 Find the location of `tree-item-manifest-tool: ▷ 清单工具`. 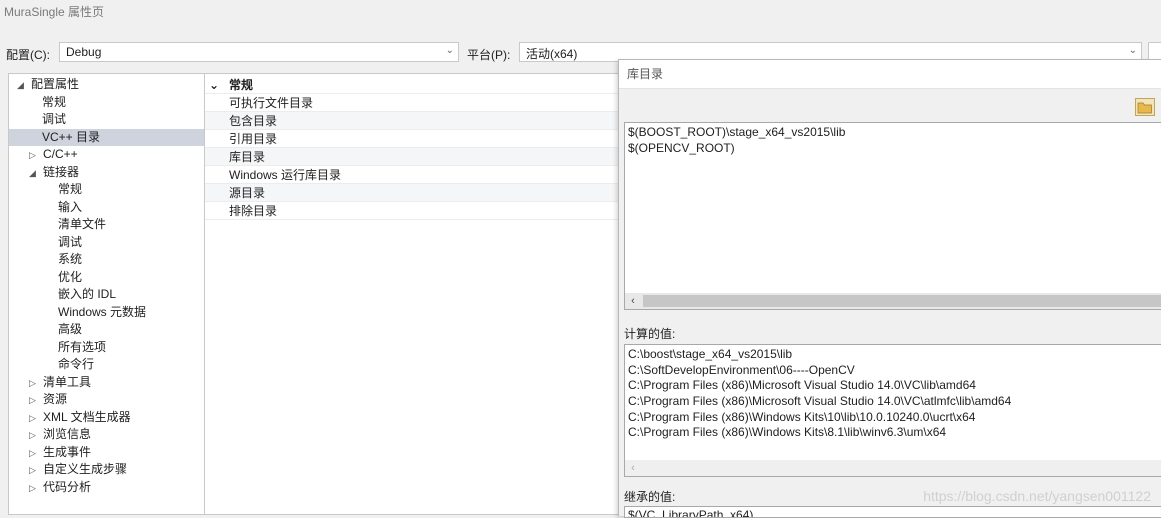

tree-item-manifest-tool: ▷ 清单工具 is located at coordinates (60, 382).